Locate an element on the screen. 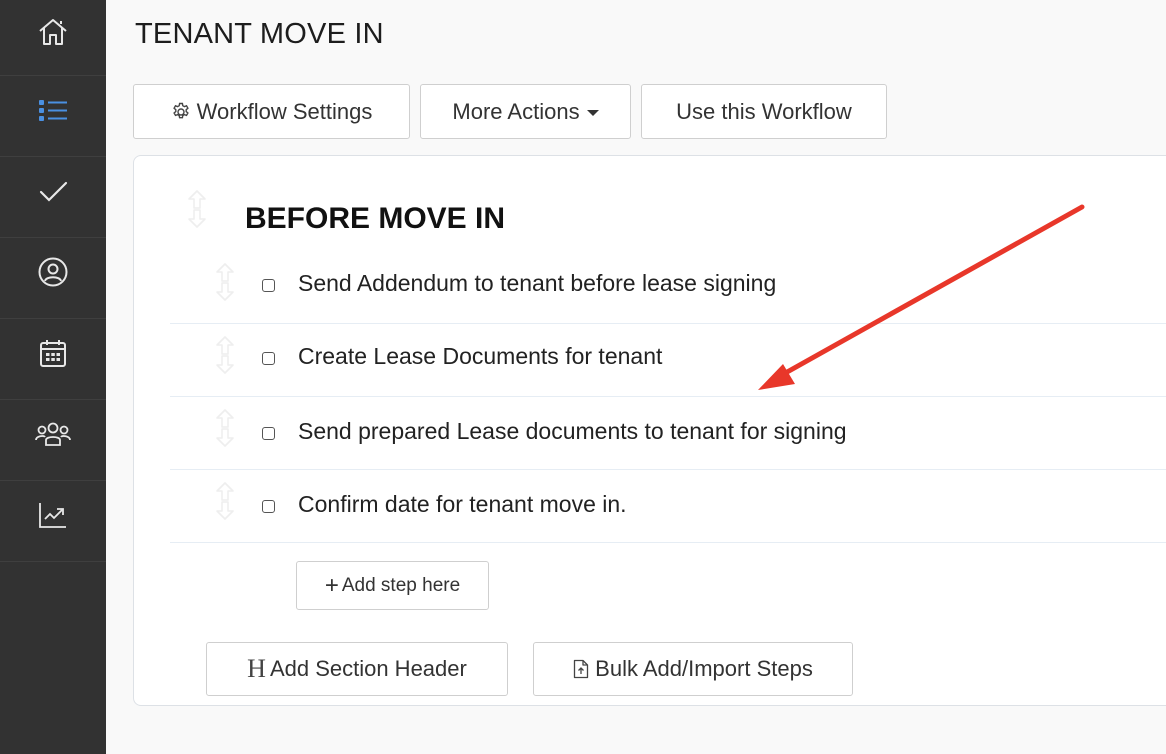 This screenshot has height=754, width=1166. add-section-header-label: Add Section Header is located at coordinates (368, 668).